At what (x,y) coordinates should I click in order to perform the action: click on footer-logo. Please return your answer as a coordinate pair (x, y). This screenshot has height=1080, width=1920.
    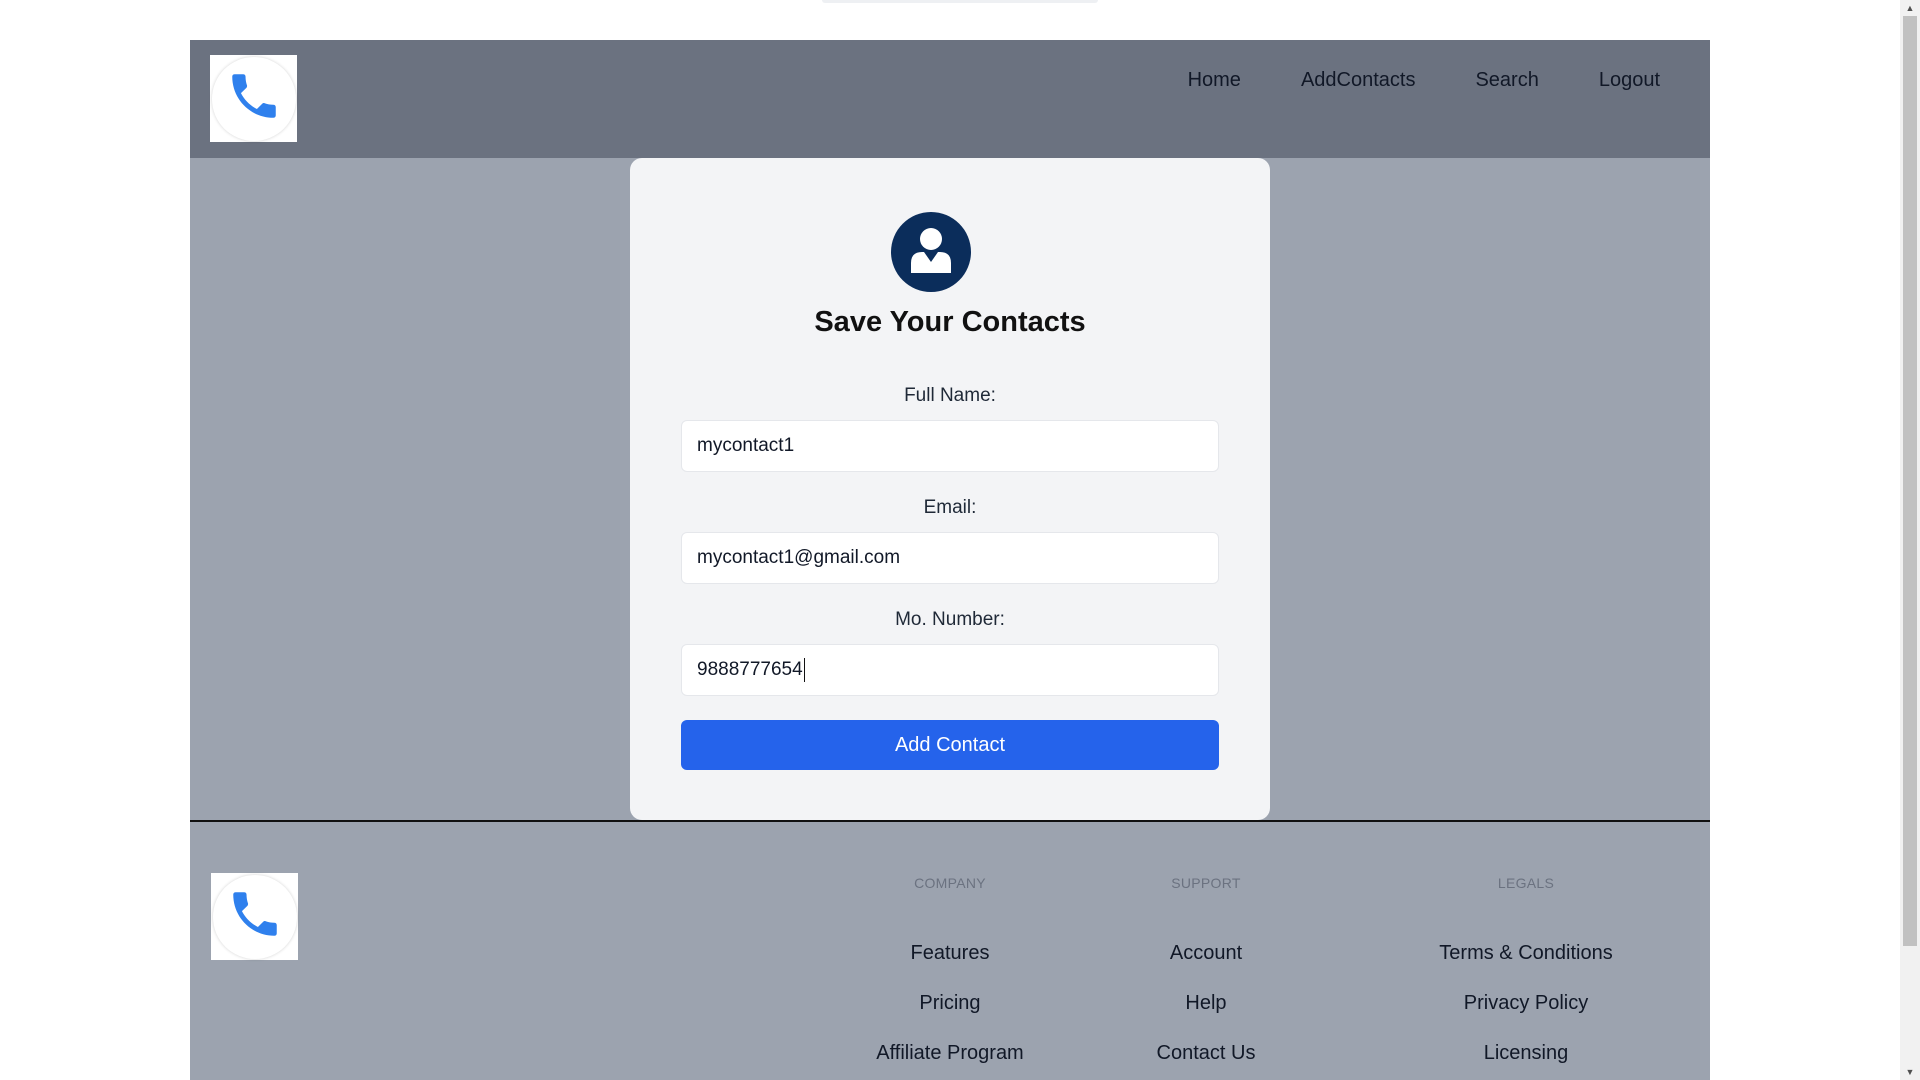
    Looking at the image, I should click on (254, 916).